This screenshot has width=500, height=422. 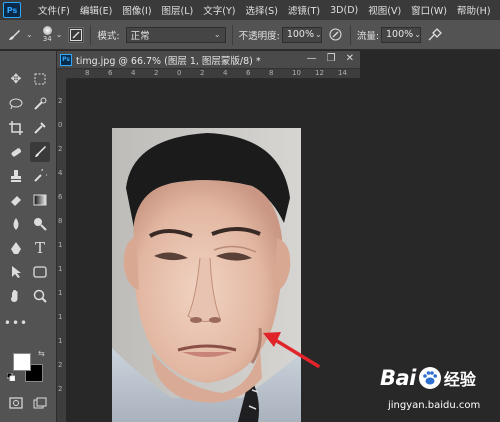 I want to click on tools-panel: ✥ T ••• ⇆, so click(x=28, y=236).